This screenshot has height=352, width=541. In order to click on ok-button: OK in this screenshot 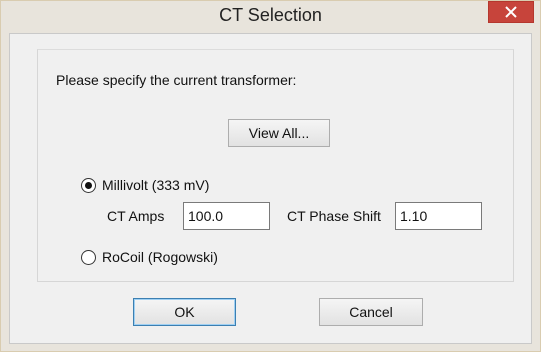, I will do `click(184, 312)`.